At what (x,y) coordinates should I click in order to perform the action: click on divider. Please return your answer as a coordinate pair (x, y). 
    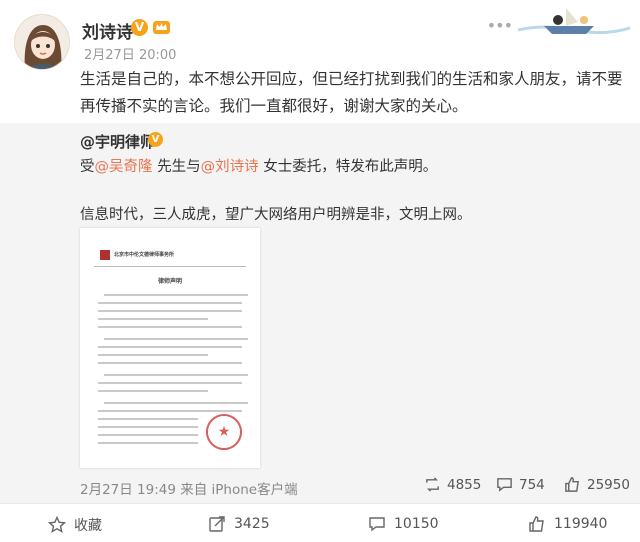
    Looking at the image, I should click on (170, 266).